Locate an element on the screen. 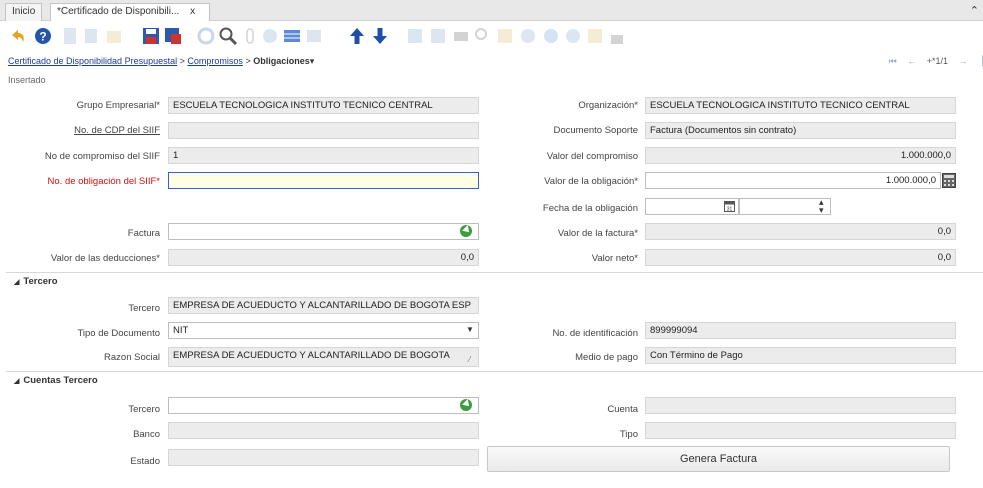 This screenshot has width=983, height=488. parent-record-up-icon is located at coordinates (357, 36).